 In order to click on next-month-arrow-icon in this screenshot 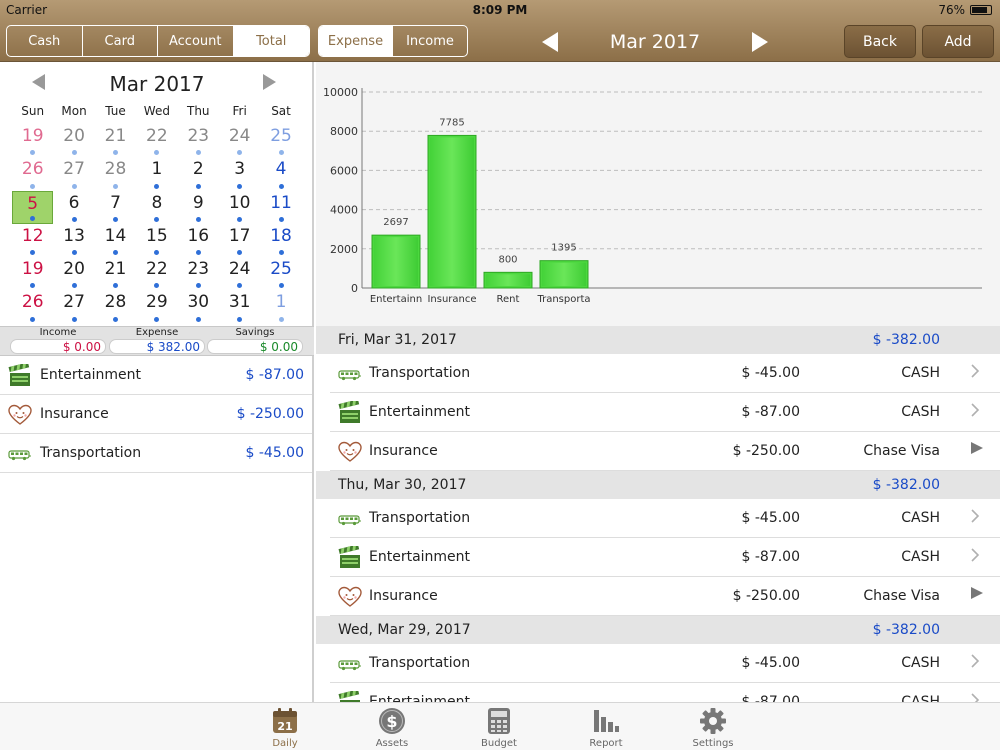, I will do `click(759, 42)`.